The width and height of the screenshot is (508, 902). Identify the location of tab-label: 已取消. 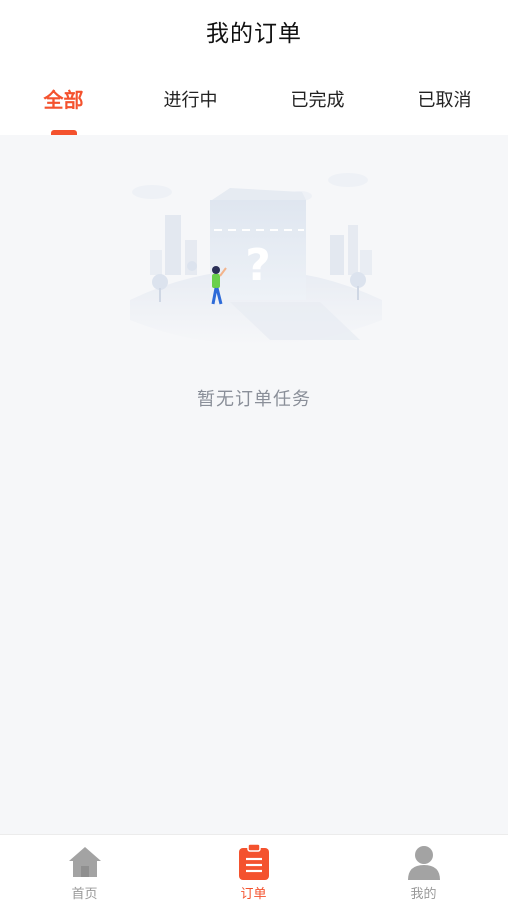
(444, 100).